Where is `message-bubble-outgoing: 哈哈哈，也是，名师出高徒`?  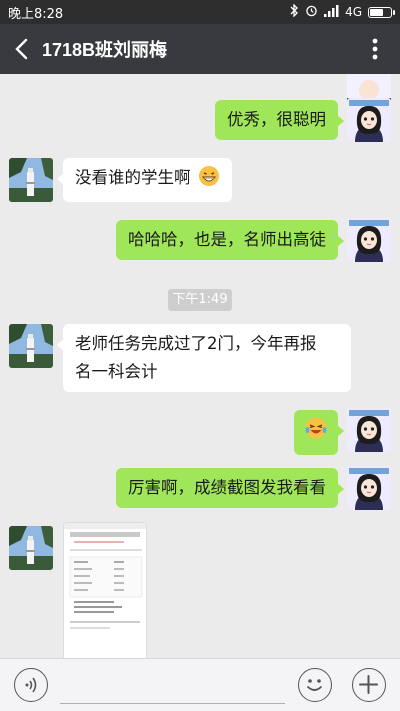 message-bubble-outgoing: 哈哈哈，也是，名师出高徒 is located at coordinates (230, 240).